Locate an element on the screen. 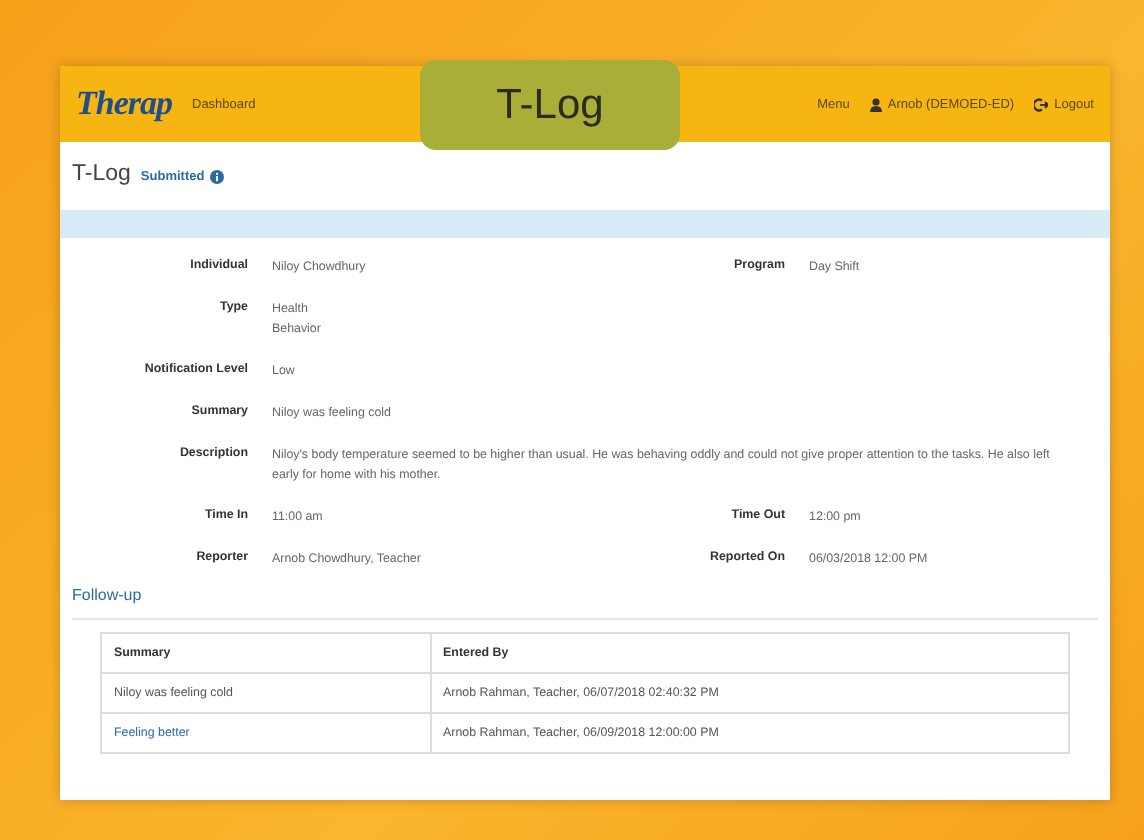 The width and height of the screenshot is (1144, 840). person-icon is located at coordinates (875, 104).